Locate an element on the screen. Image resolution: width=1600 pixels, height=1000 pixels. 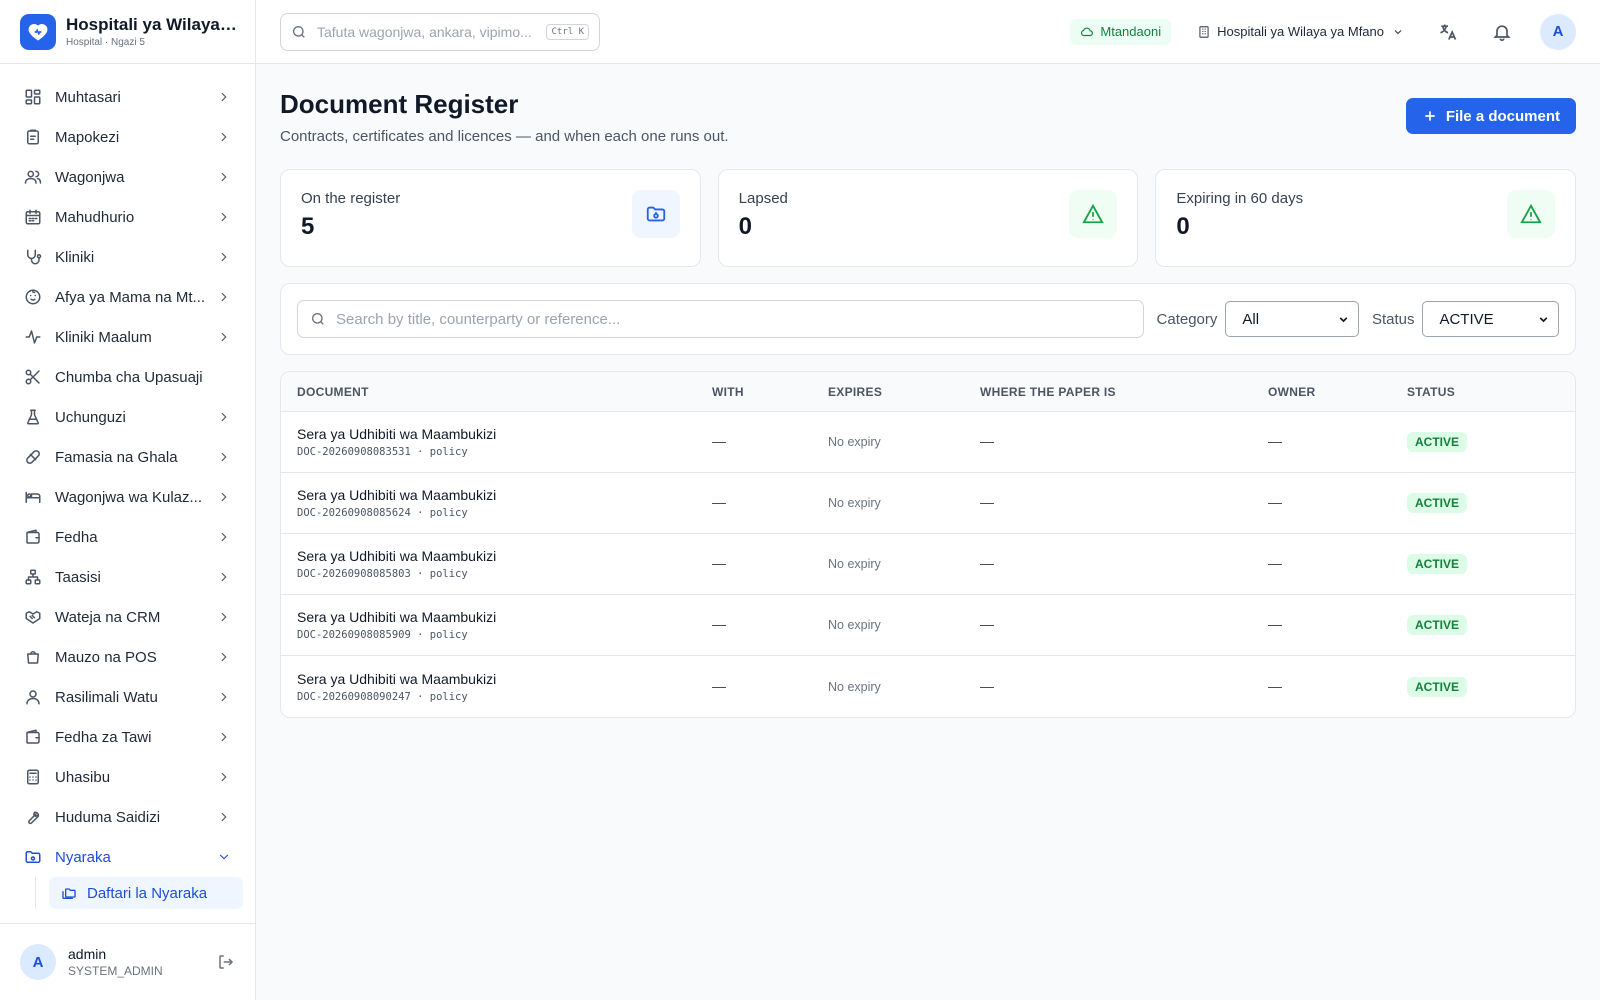
wallet-icon is located at coordinates (33, 736).